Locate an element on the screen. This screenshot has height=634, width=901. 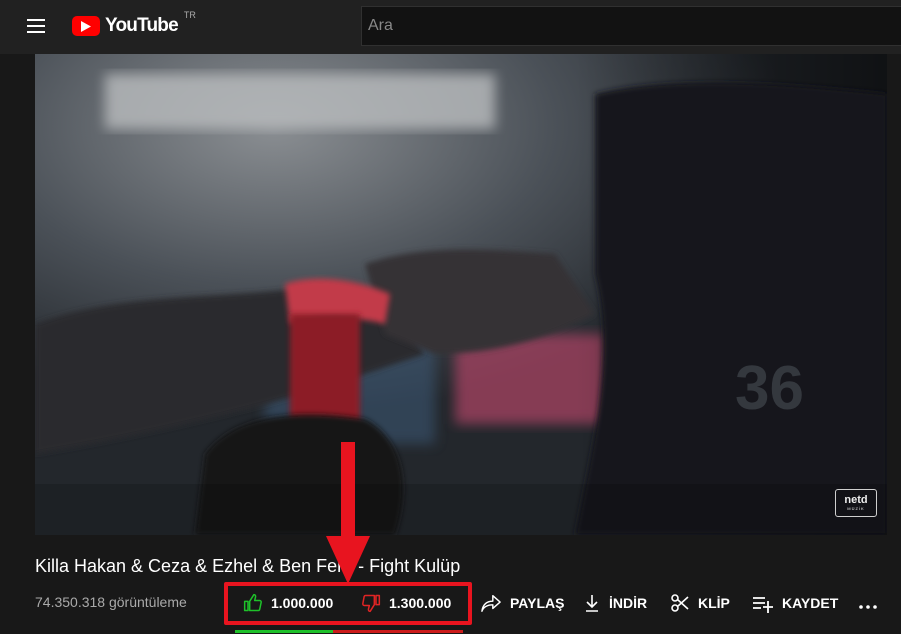
share-icon is located at coordinates (491, 603).